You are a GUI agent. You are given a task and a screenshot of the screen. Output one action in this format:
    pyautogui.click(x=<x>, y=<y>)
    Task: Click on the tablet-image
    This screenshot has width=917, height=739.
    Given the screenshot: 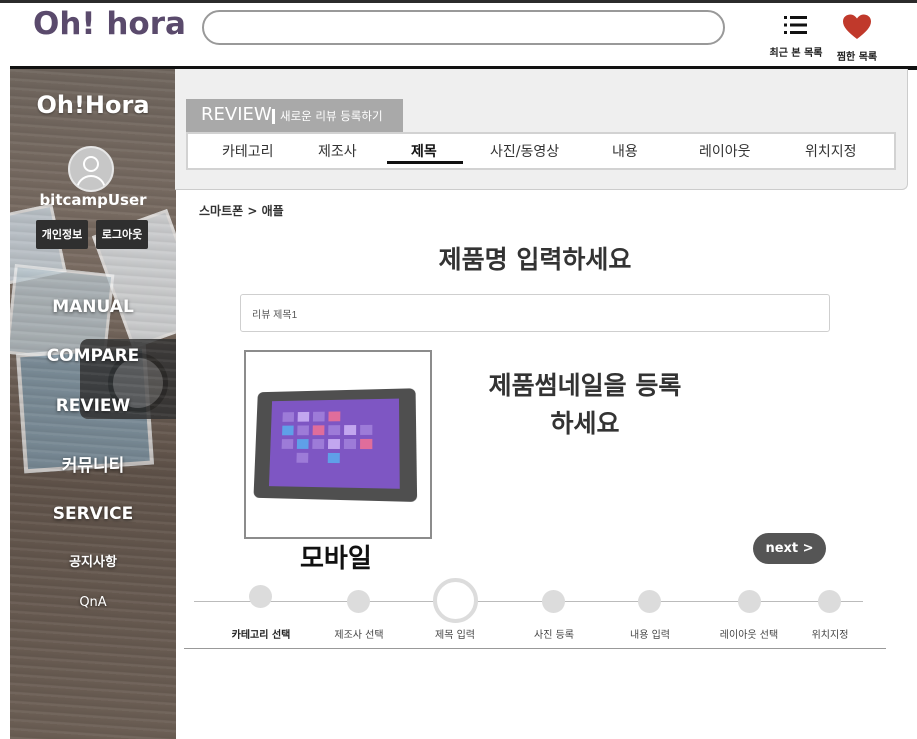 What is the action you would take?
    pyautogui.click(x=335, y=445)
    